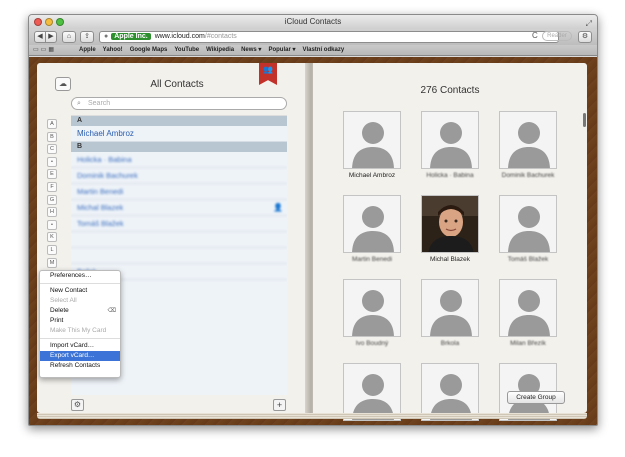 The image size is (625, 457). Describe the element at coordinates (557, 36) in the screenshot. I see `reader-button: Reader` at that location.